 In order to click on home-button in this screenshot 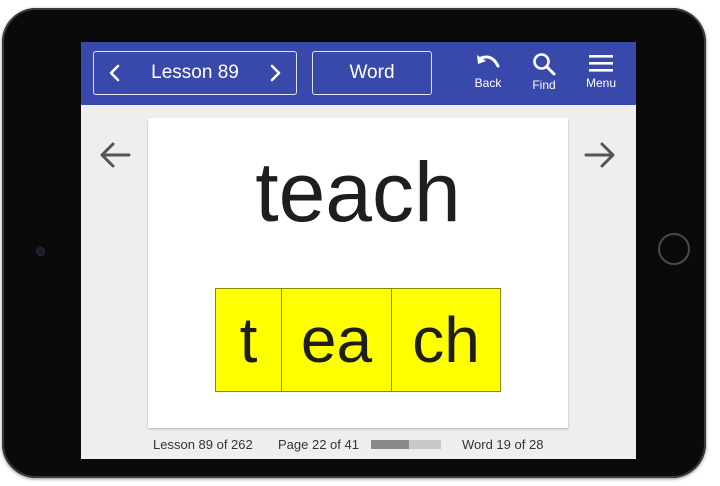, I will do `click(674, 249)`.